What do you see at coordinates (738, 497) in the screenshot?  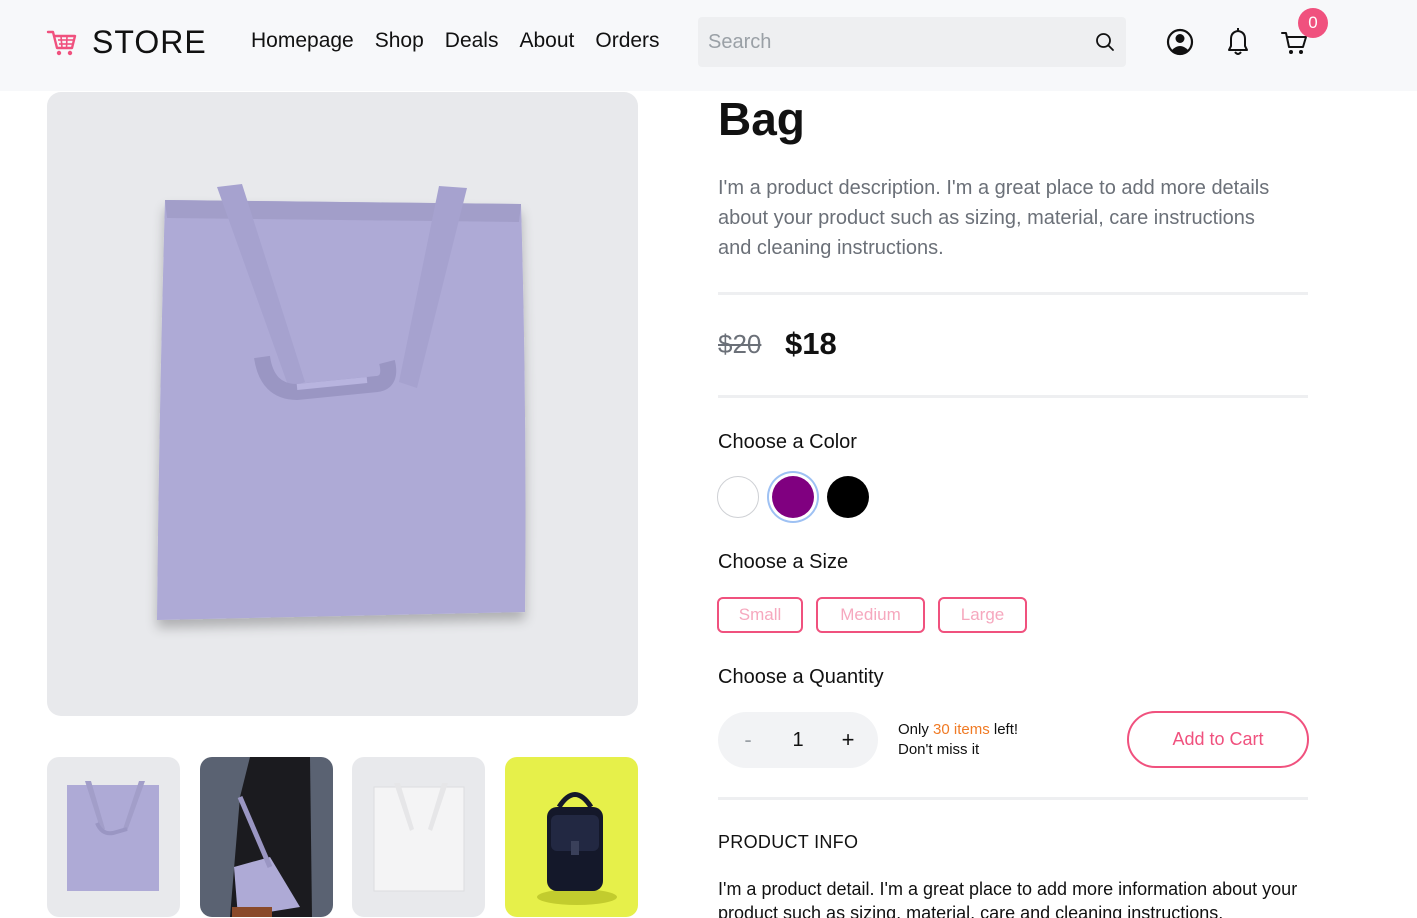 I see `color-swatch-white` at bounding box center [738, 497].